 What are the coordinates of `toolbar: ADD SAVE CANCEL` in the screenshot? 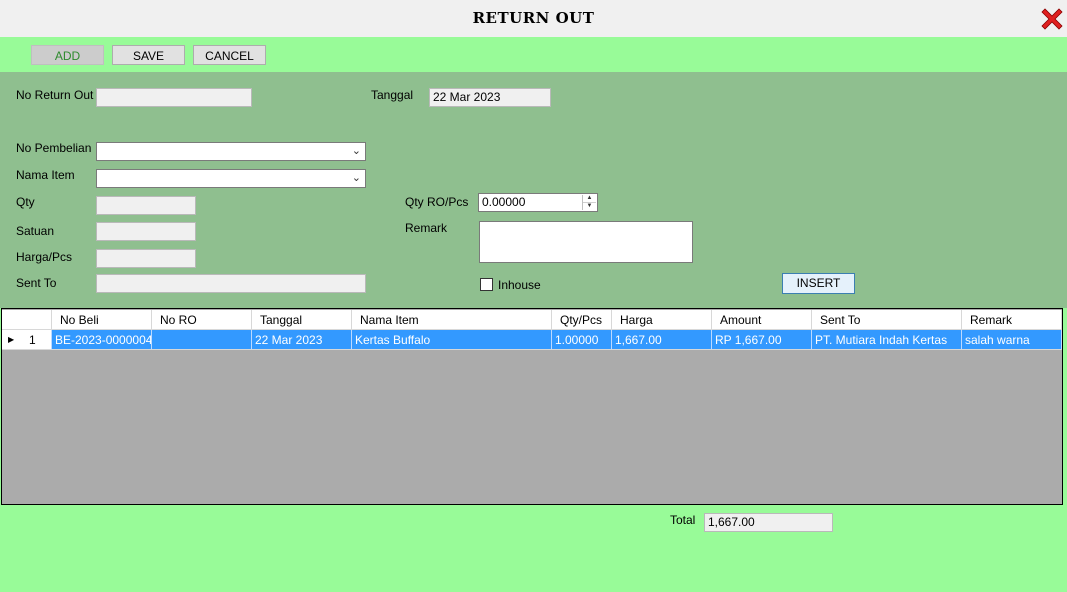 It's located at (533, 54).